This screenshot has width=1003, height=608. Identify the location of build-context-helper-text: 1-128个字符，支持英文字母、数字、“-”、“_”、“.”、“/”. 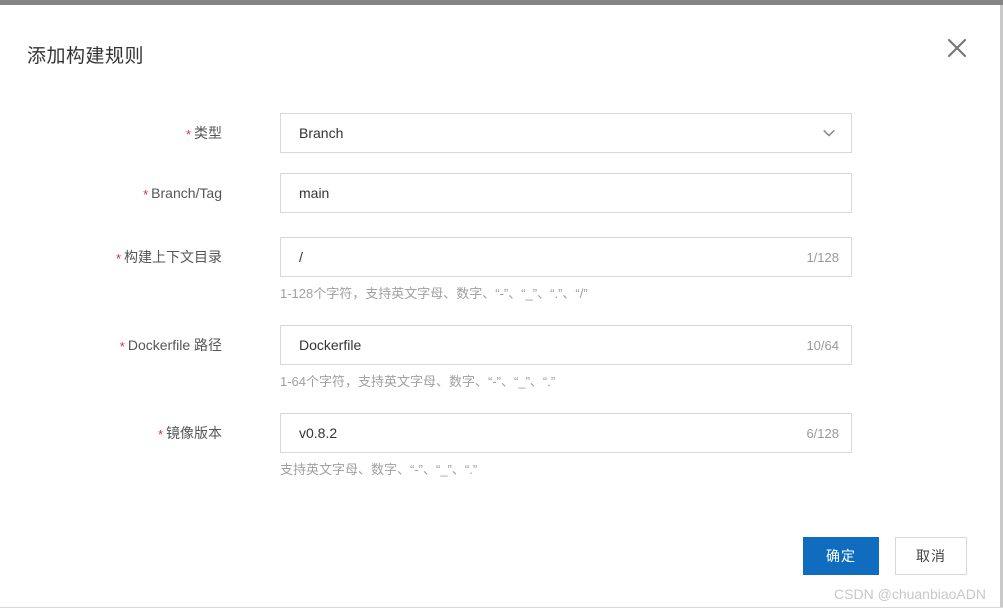
(434, 293).